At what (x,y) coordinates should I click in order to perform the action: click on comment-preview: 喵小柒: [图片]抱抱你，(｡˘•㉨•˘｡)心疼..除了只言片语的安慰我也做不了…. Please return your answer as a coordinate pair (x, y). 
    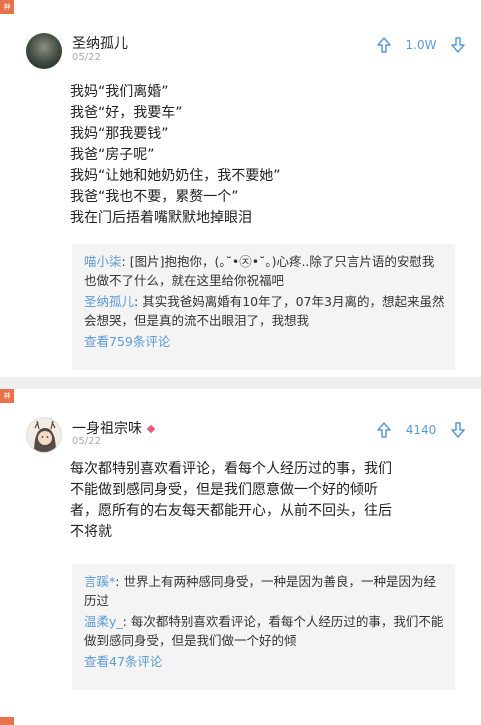
    Looking at the image, I should click on (263, 307).